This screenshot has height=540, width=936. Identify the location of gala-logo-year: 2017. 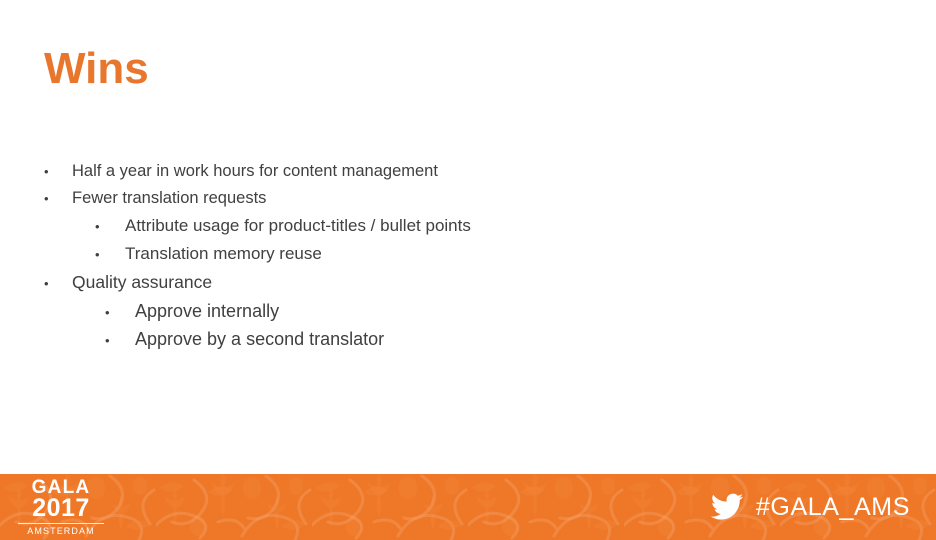
(61, 507).